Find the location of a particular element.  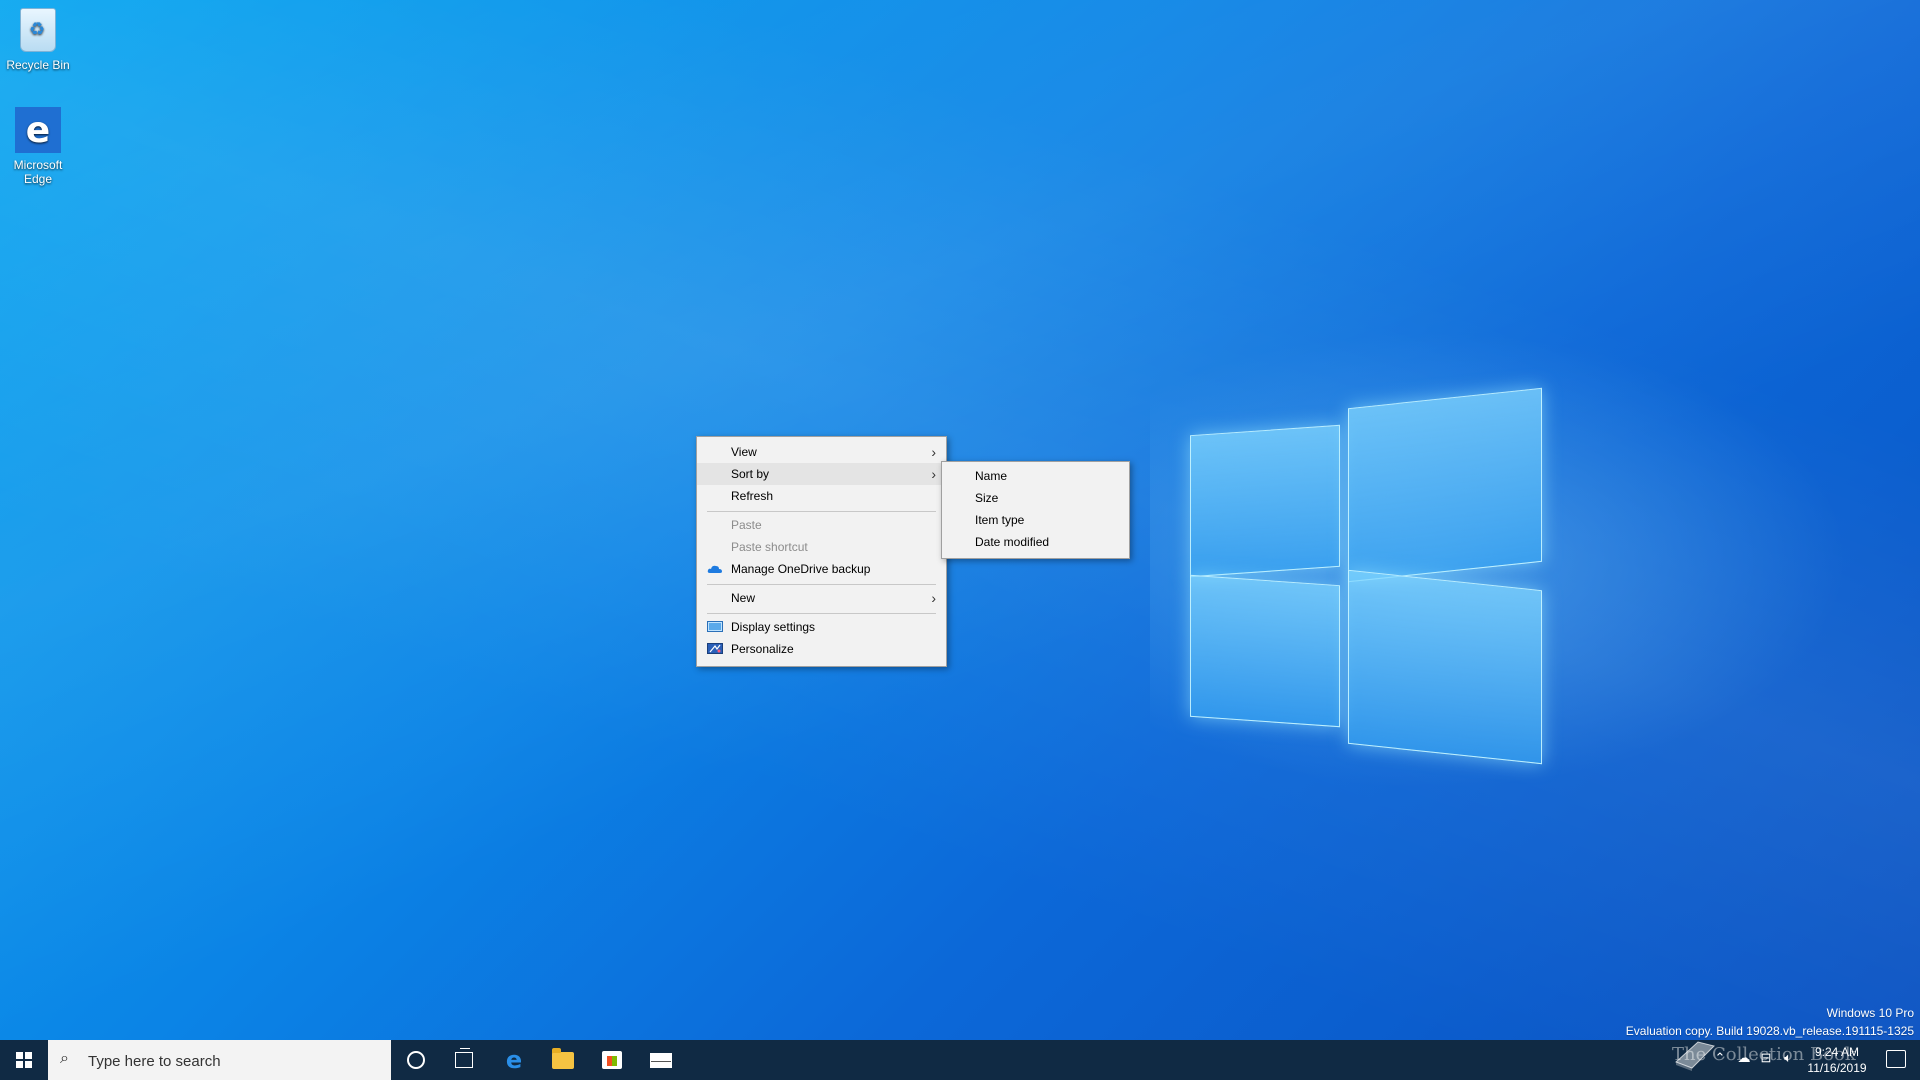

task-view-button is located at coordinates (464, 1060).